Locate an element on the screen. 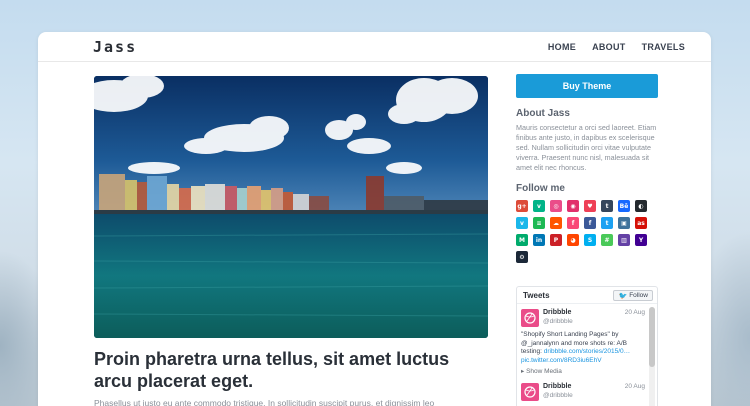  tweet-text-line: "Shopify Short Landing Pages" by is located at coordinates (570, 334).